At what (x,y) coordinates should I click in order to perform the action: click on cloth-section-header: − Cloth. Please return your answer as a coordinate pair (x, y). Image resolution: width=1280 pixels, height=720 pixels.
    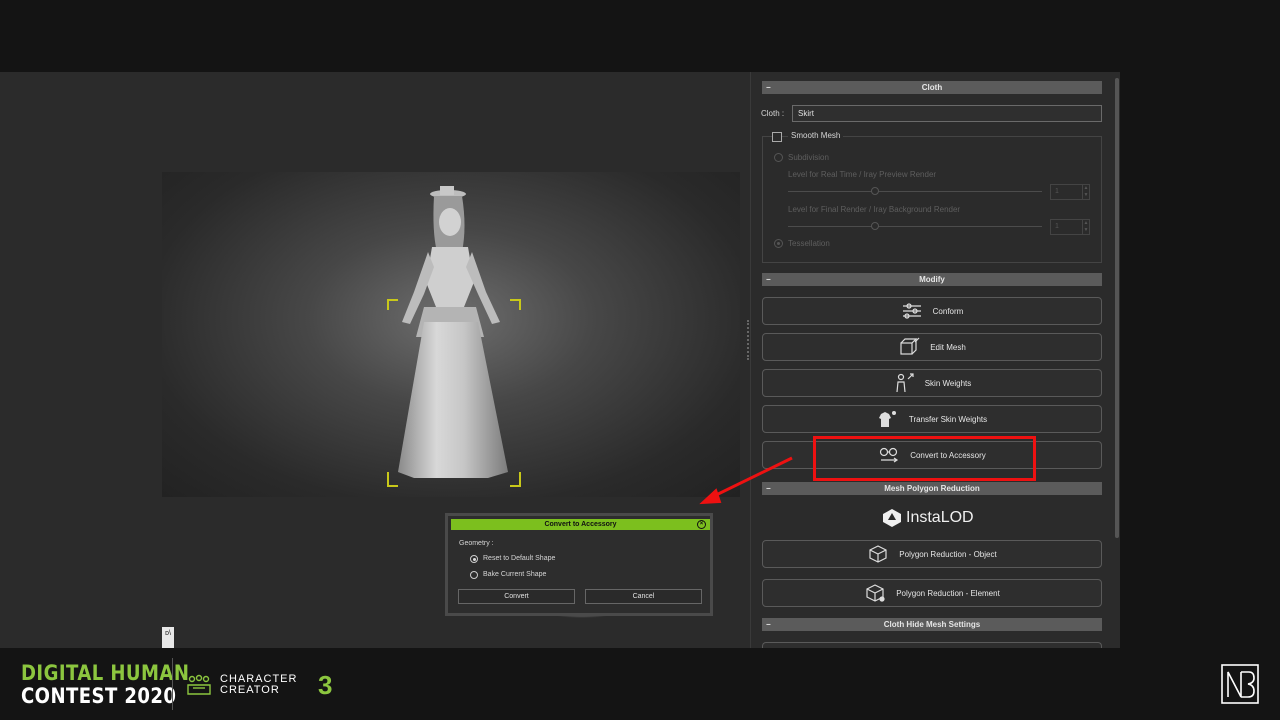
    Looking at the image, I should click on (932, 87).